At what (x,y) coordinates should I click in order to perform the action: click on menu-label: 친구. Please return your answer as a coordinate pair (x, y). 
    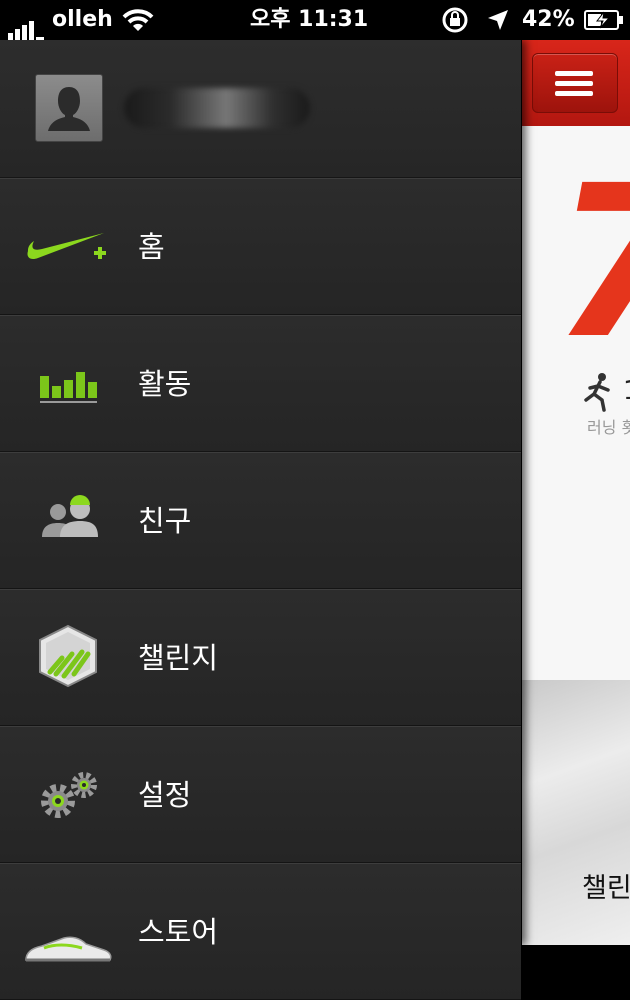
    Looking at the image, I should click on (165, 521).